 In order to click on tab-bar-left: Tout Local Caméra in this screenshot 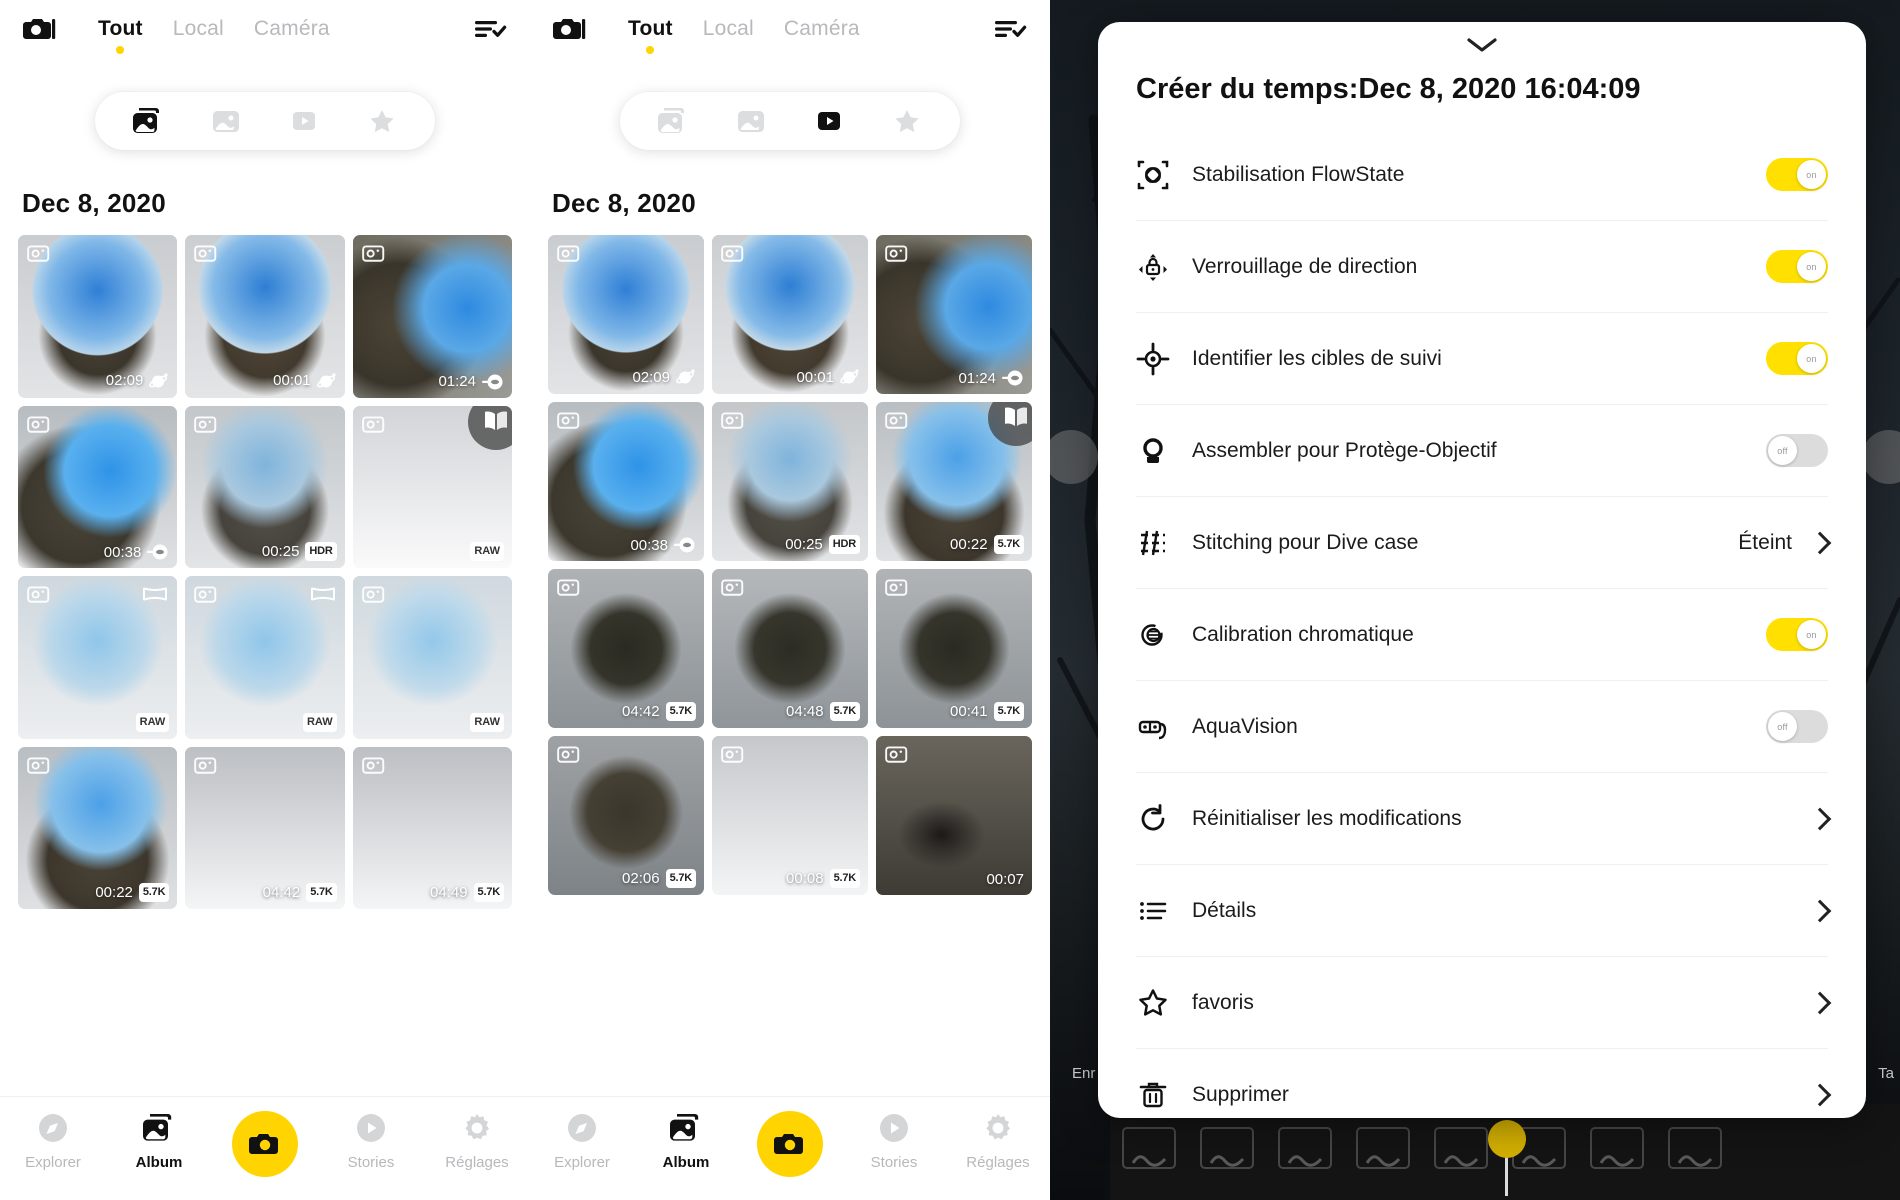, I will do `click(214, 29)`.